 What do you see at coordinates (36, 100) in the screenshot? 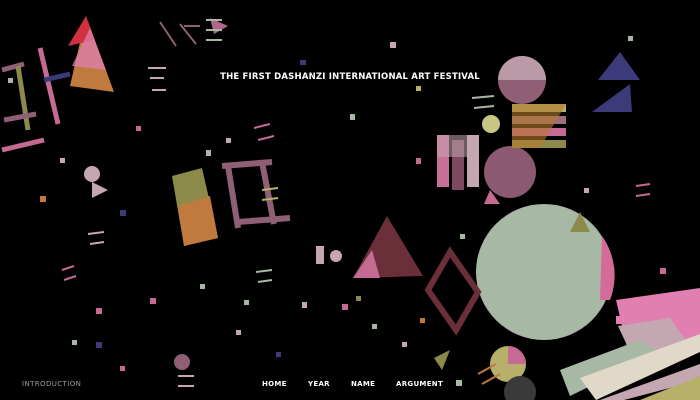
I see `glyph-left-edge` at bounding box center [36, 100].